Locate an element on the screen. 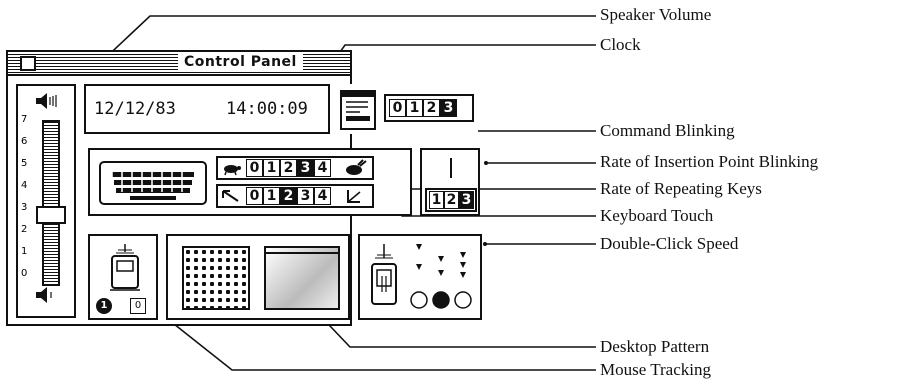  title-bar: Control Panel is located at coordinates (179, 64).